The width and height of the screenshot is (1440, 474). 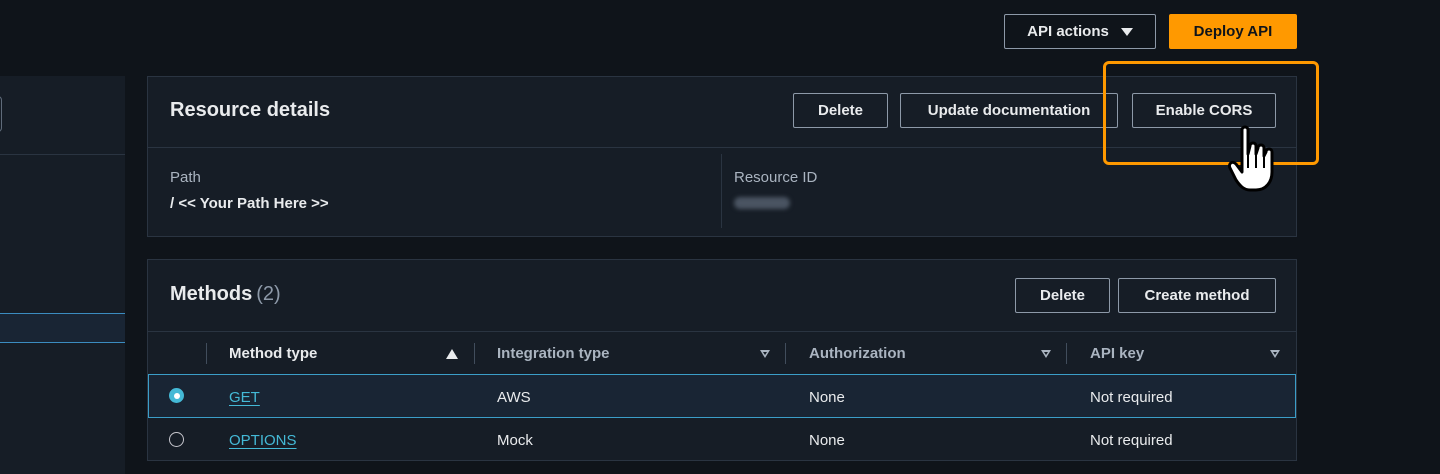 I want to click on integration-type-cell: Mock, so click(x=515, y=440).